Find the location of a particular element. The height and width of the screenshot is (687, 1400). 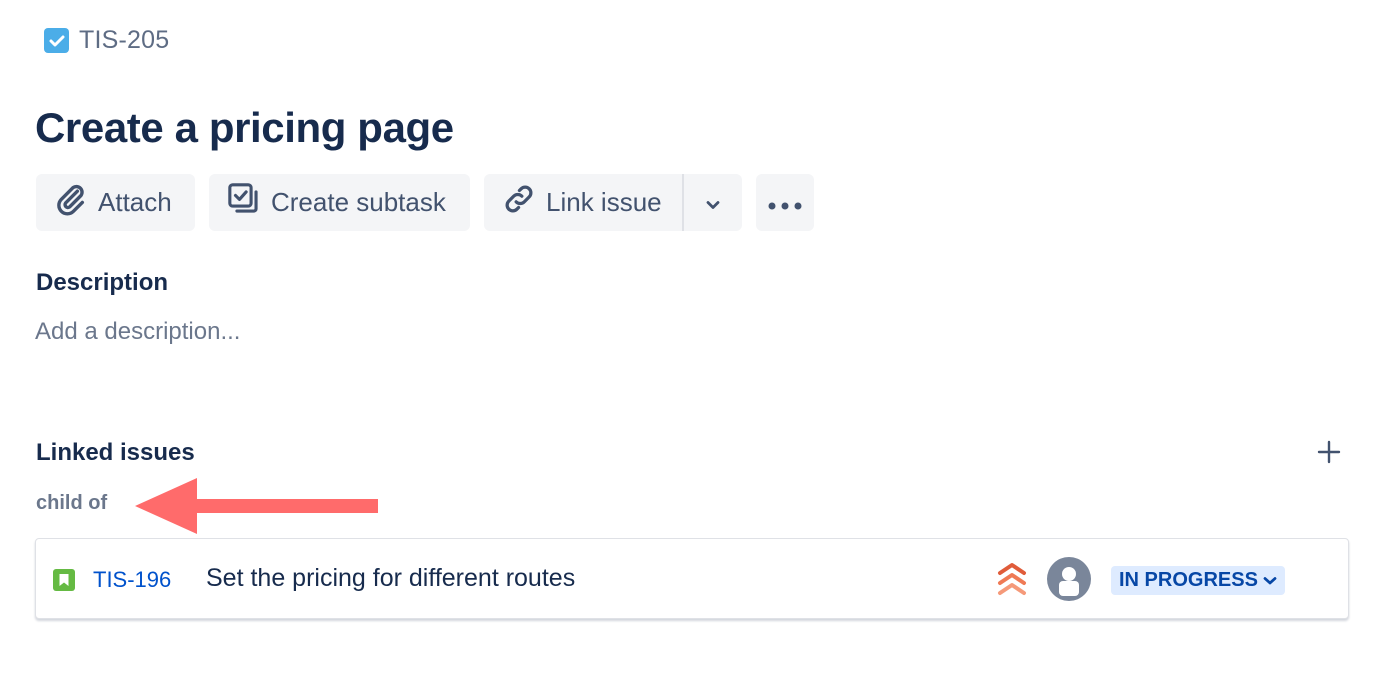

plus-icon is located at coordinates (1329, 454).